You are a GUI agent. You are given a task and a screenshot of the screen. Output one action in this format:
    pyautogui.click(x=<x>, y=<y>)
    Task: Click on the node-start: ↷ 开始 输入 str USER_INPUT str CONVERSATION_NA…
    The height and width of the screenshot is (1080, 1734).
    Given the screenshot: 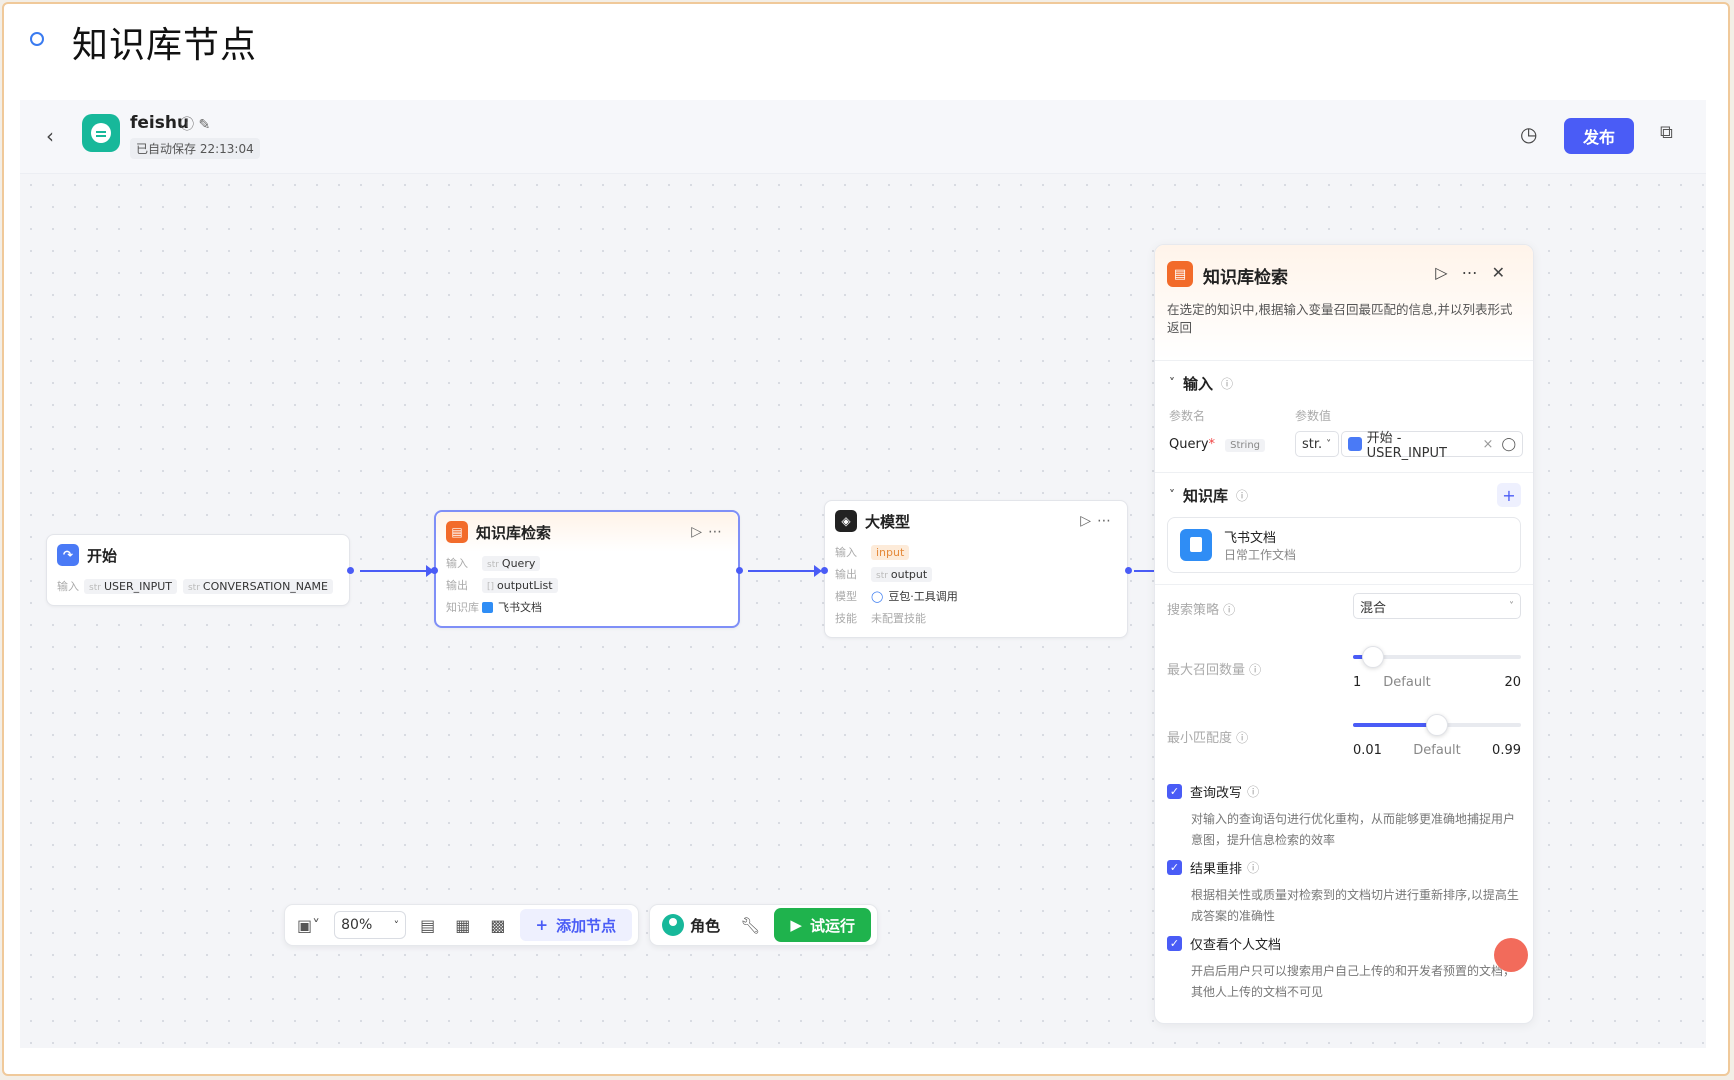 What is the action you would take?
    pyautogui.click(x=198, y=570)
    